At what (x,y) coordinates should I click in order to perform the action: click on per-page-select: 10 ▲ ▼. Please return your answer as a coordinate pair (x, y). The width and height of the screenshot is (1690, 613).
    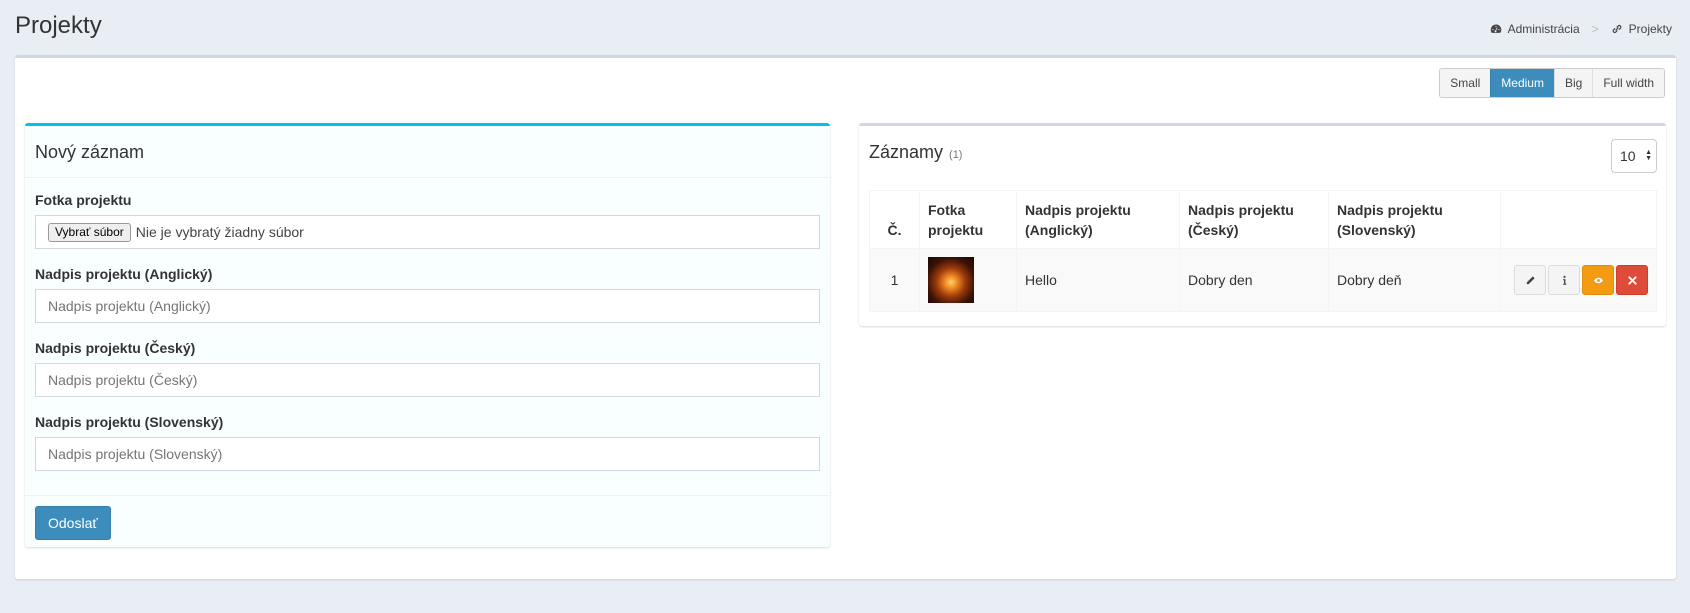
    Looking at the image, I should click on (1634, 156).